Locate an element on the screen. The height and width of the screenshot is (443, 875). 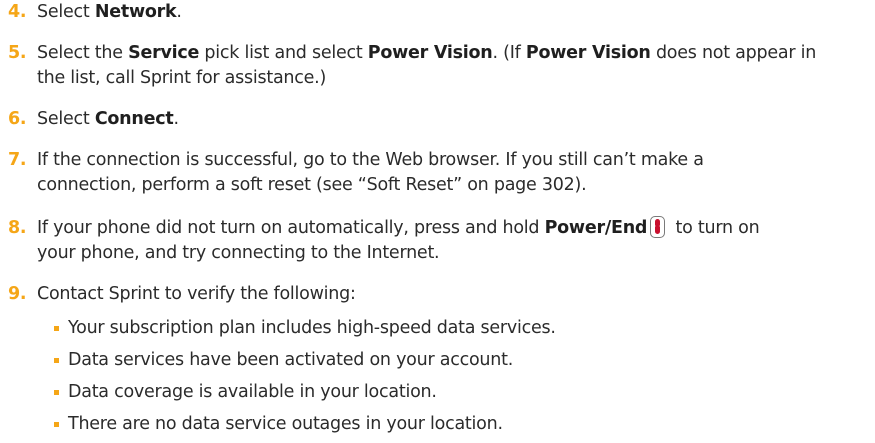
service-option: Service is located at coordinates (164, 53).